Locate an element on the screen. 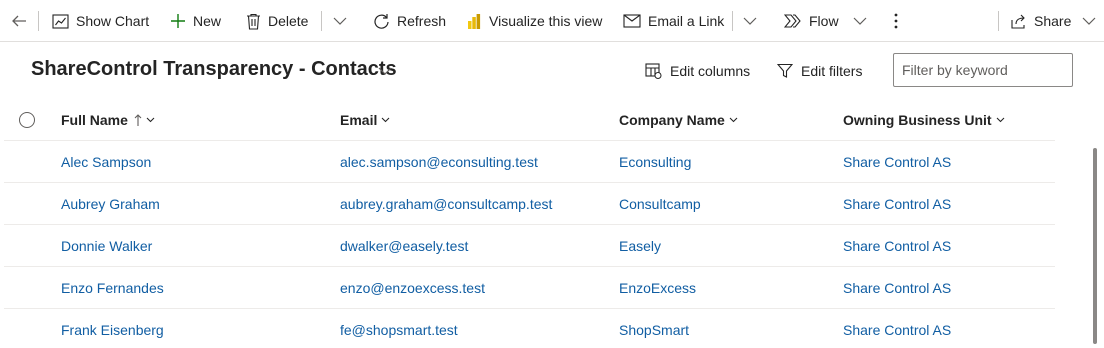 The image size is (1104, 348). plus-icon is located at coordinates (178, 21).